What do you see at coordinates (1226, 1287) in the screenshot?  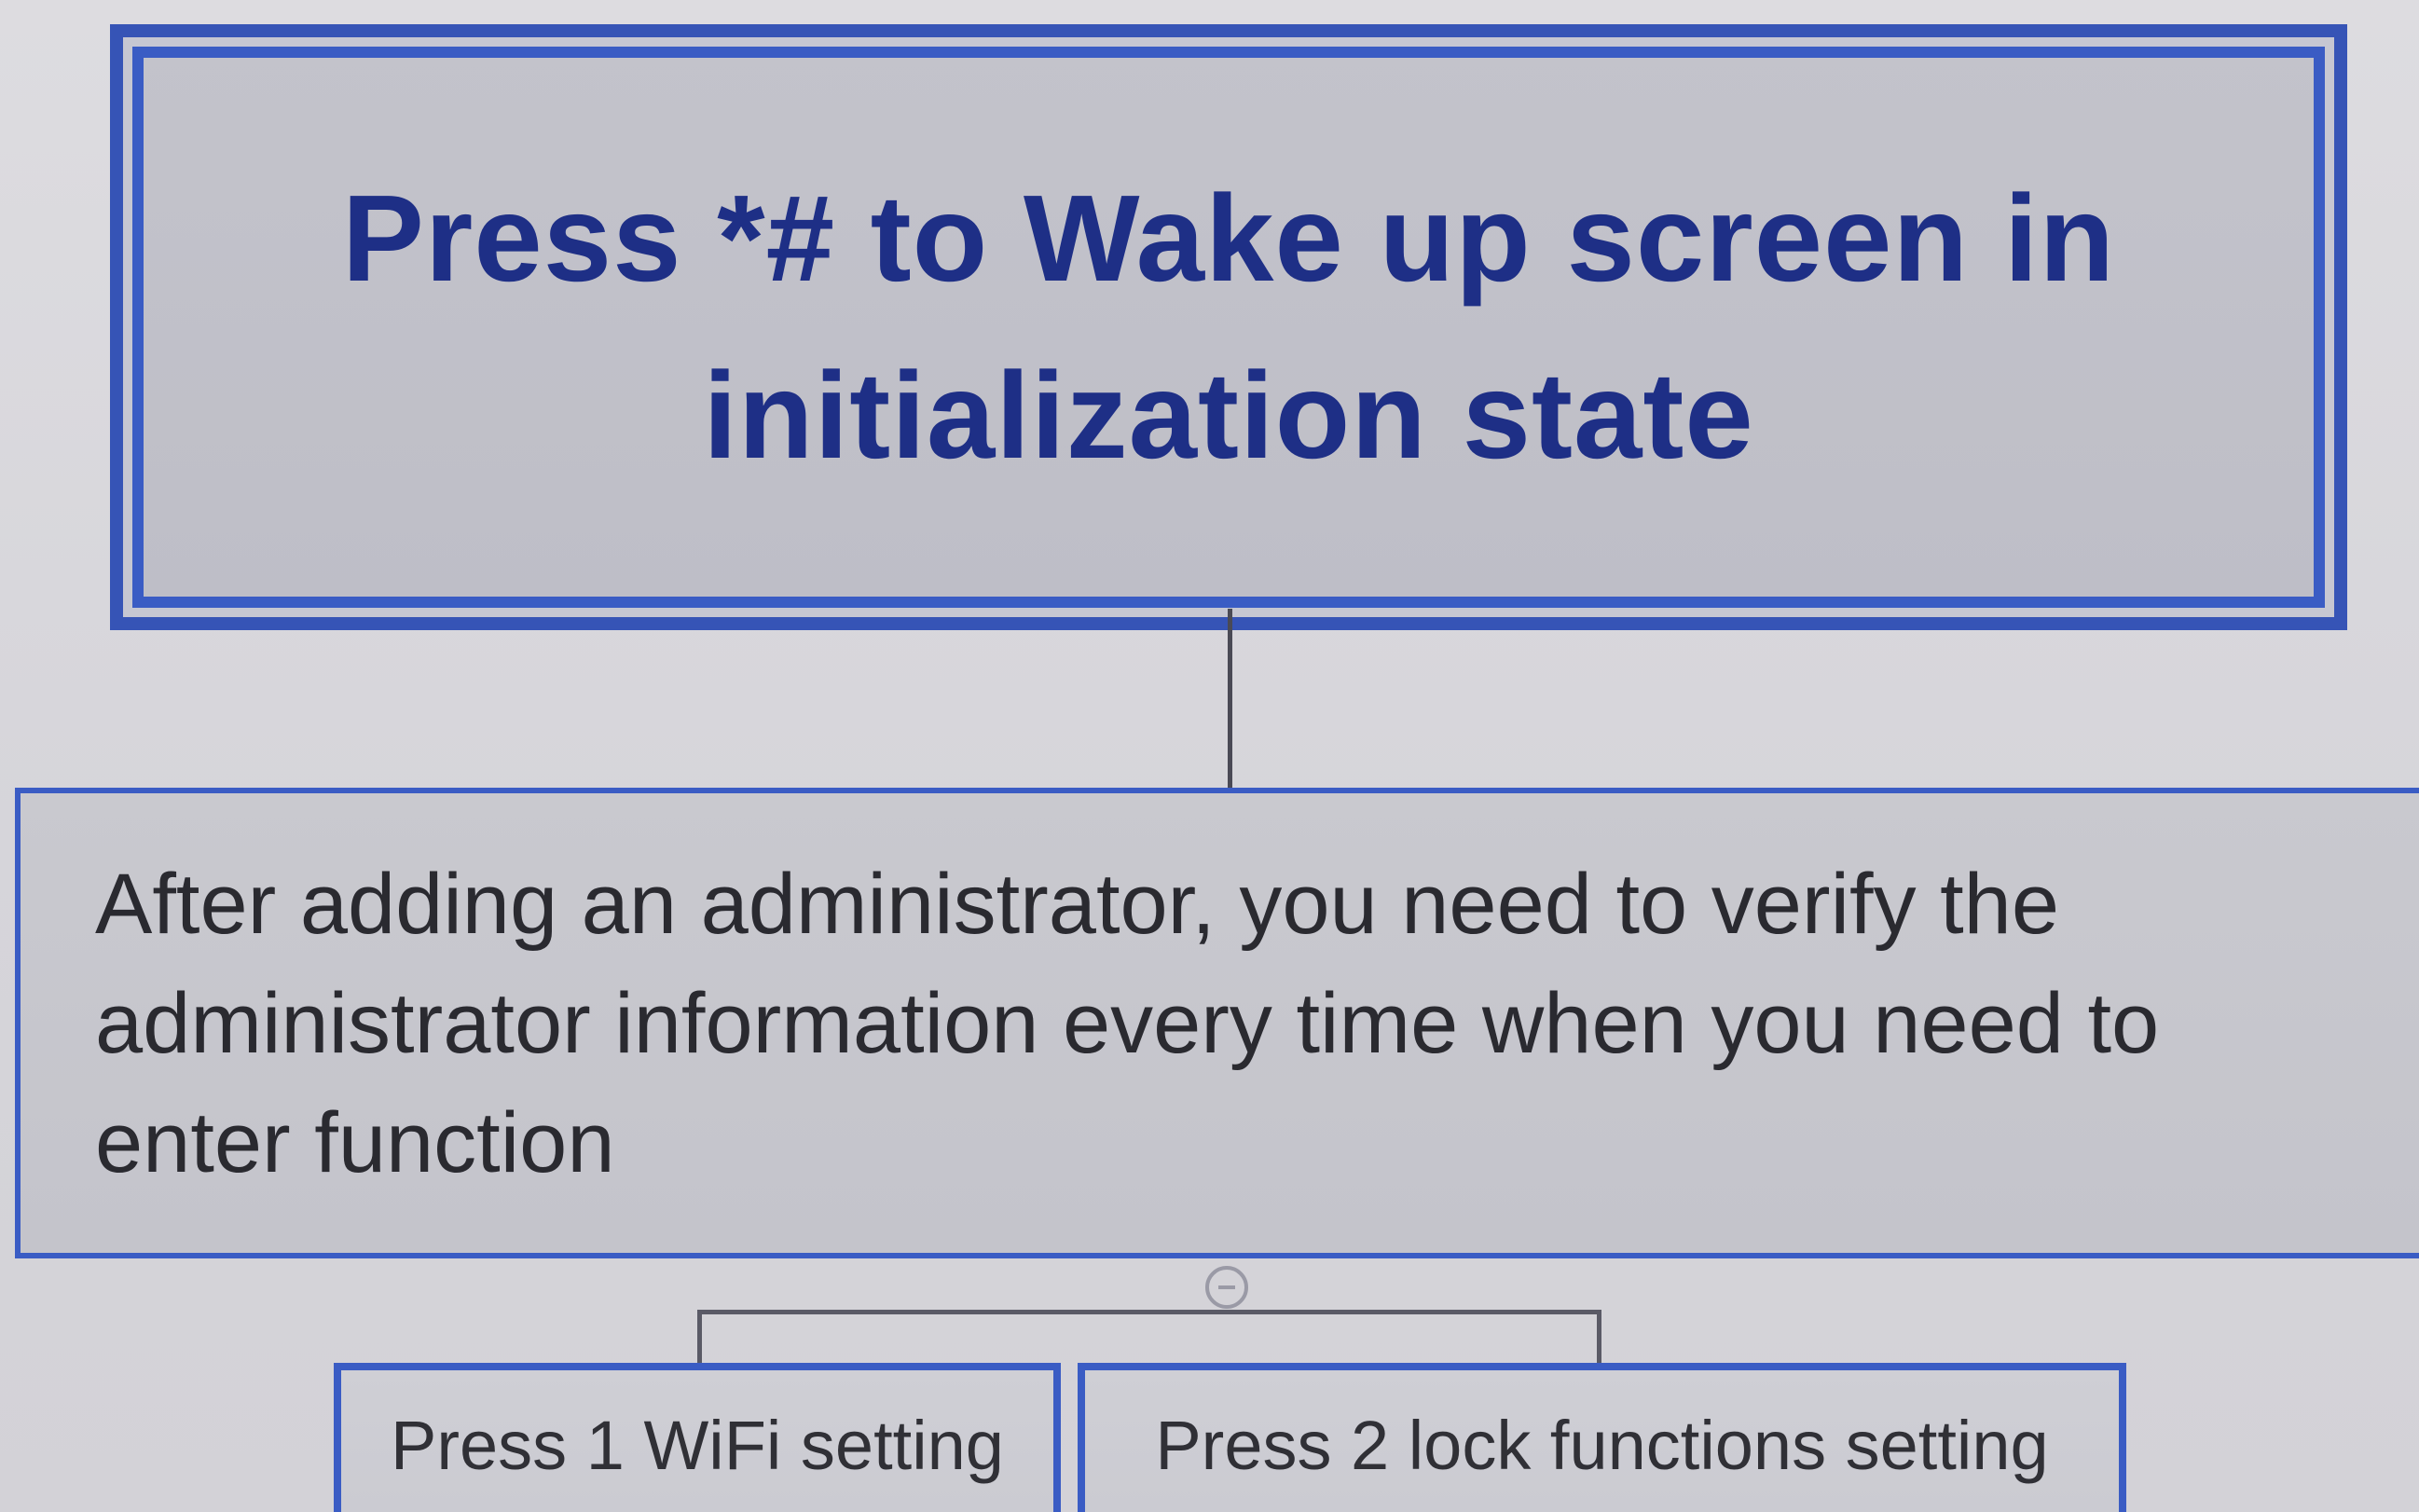 I see `collapse-toggle-icon` at bounding box center [1226, 1287].